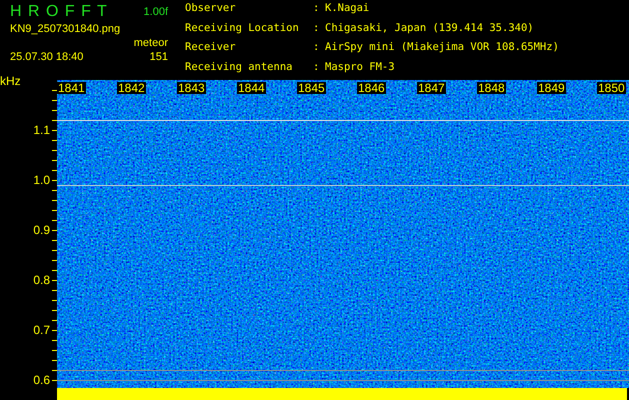 The image size is (629, 400). I want to click on time-label: 1850, so click(611, 88).